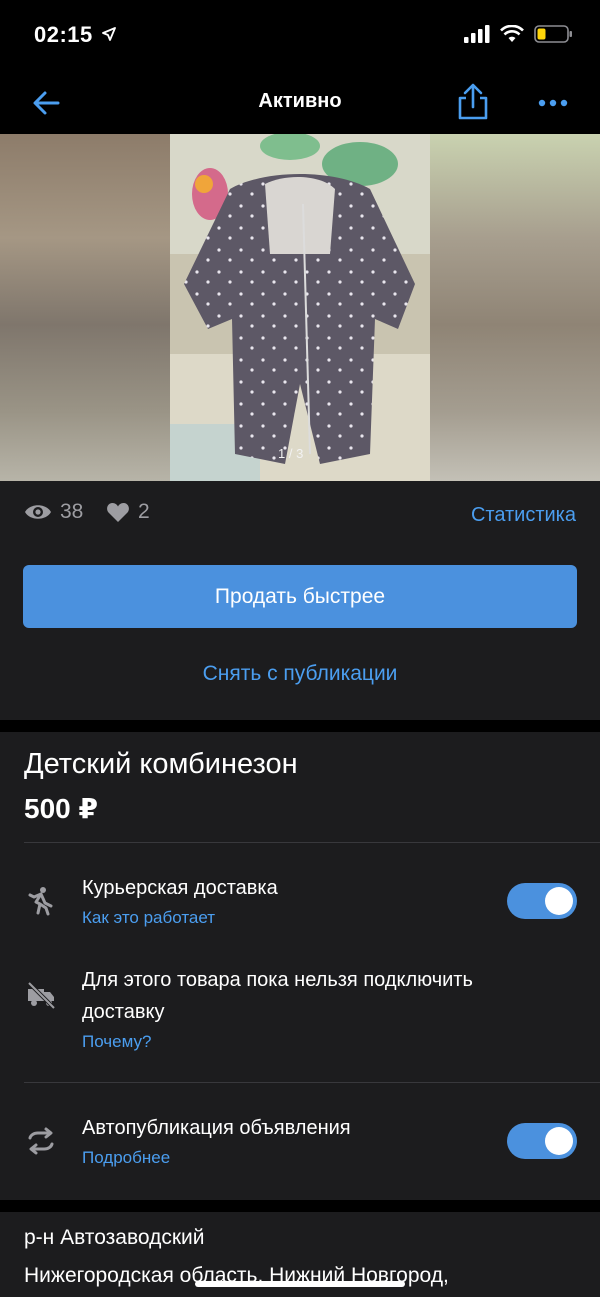 This screenshot has height=1297, width=600. What do you see at coordinates (542, 1141) in the screenshot?
I see `autopublish-toggle` at bounding box center [542, 1141].